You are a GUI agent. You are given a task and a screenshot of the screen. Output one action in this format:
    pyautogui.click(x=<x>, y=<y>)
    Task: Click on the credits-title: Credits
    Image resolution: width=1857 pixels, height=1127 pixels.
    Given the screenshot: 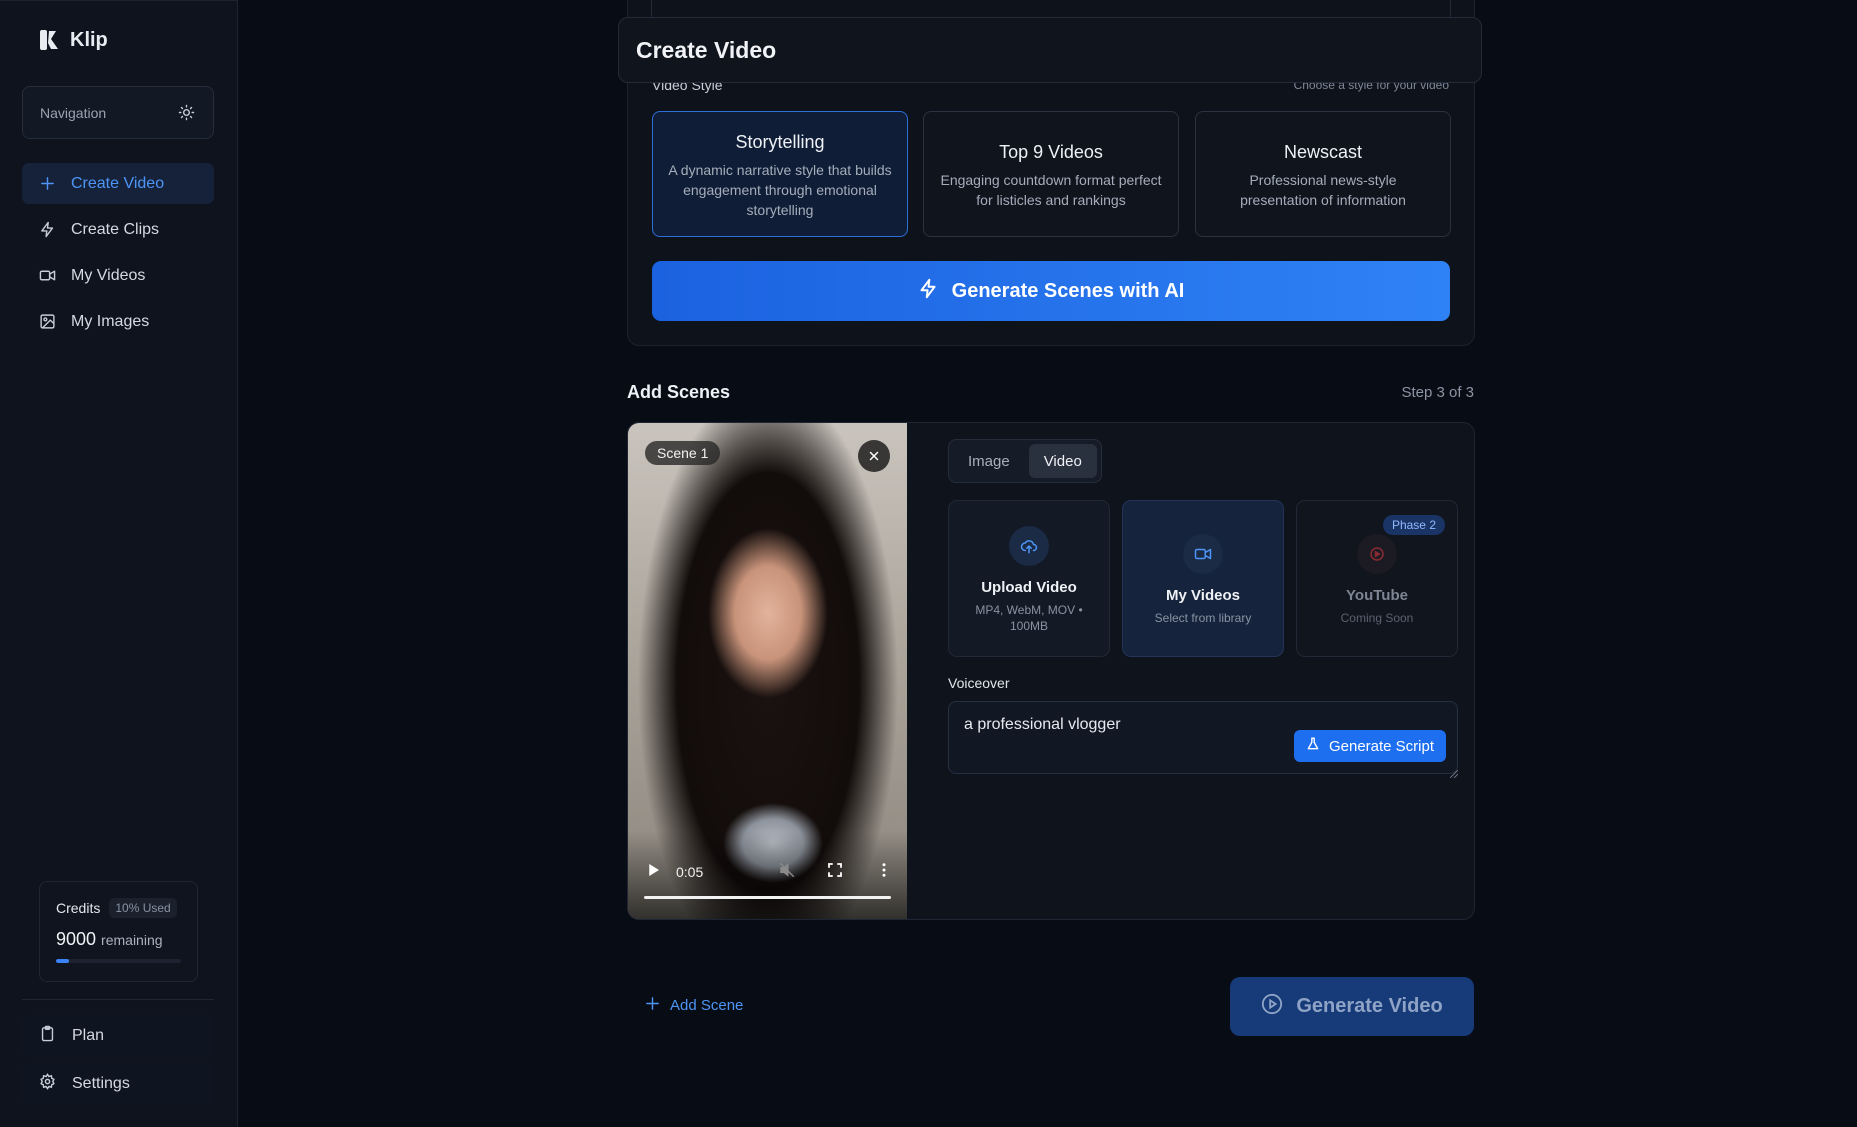 What is the action you would take?
    pyautogui.click(x=78, y=908)
    